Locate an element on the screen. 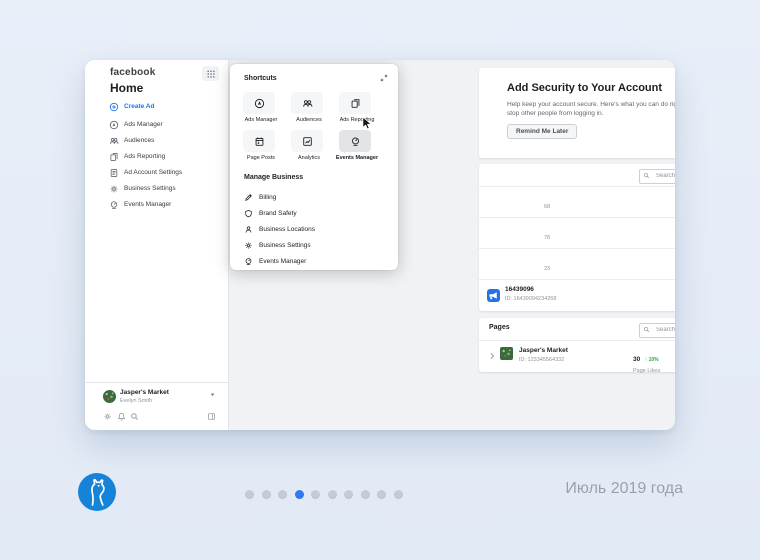 The height and width of the screenshot is (560, 760). sidebar-item-events-manager: Events Manager is located at coordinates (156, 206).